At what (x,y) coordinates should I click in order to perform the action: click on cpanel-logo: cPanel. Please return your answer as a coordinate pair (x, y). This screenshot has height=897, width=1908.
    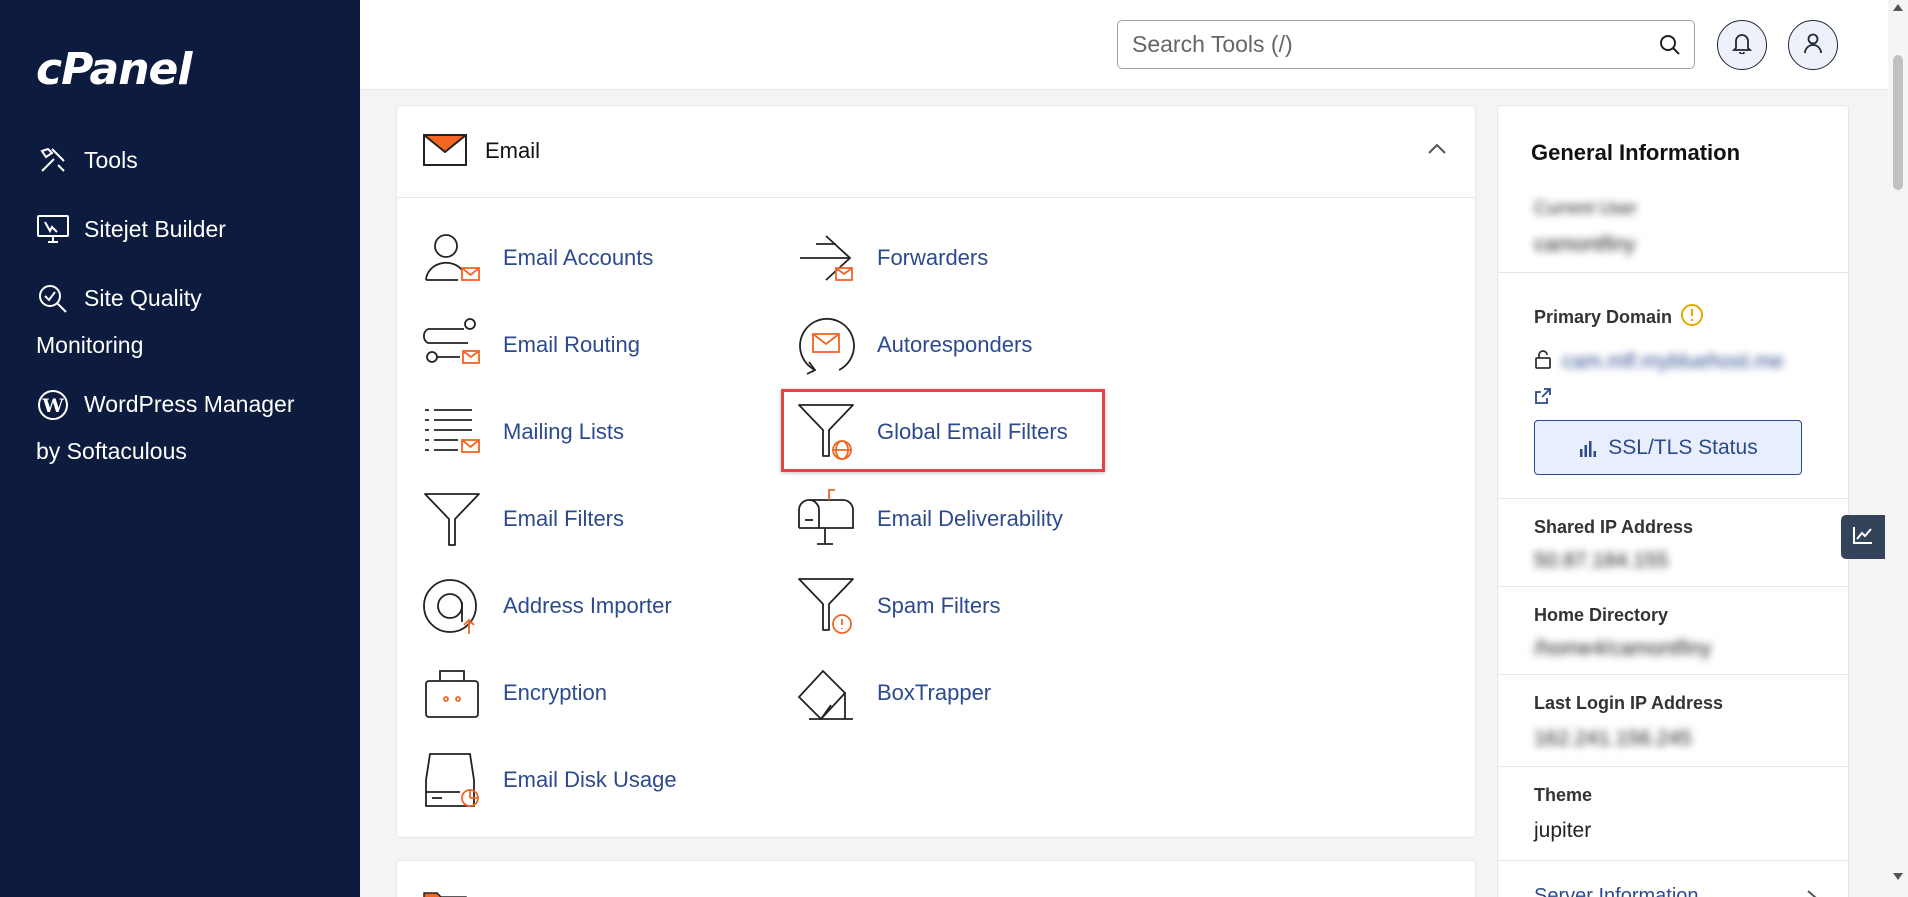
    Looking at the image, I should click on (114, 69).